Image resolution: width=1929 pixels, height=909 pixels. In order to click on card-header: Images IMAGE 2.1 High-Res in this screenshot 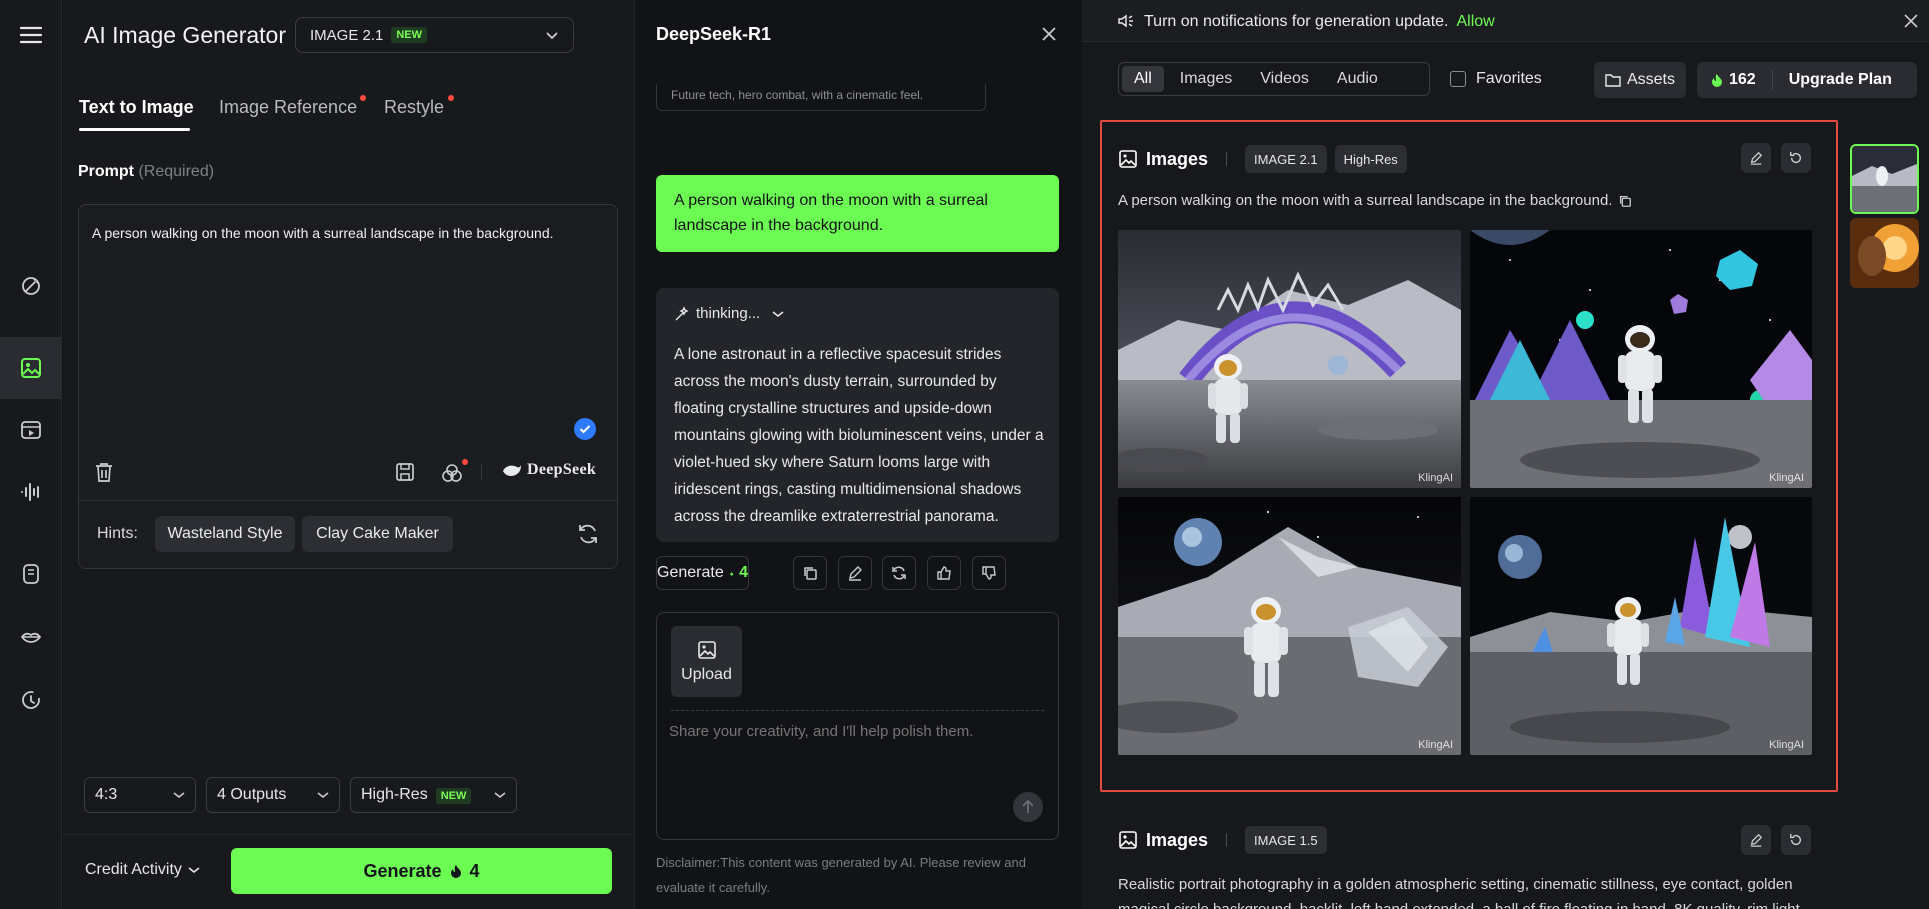, I will do `click(1266, 159)`.